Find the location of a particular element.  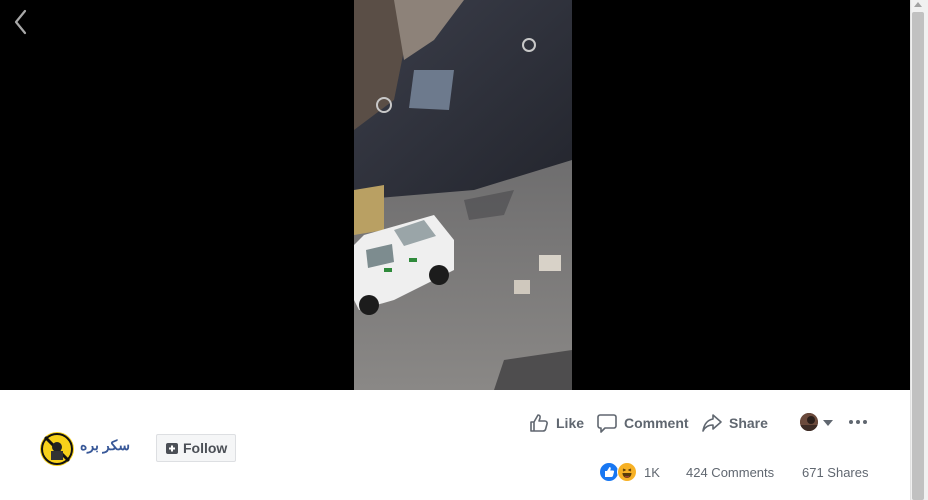

viewer-avatar is located at coordinates (809, 422).